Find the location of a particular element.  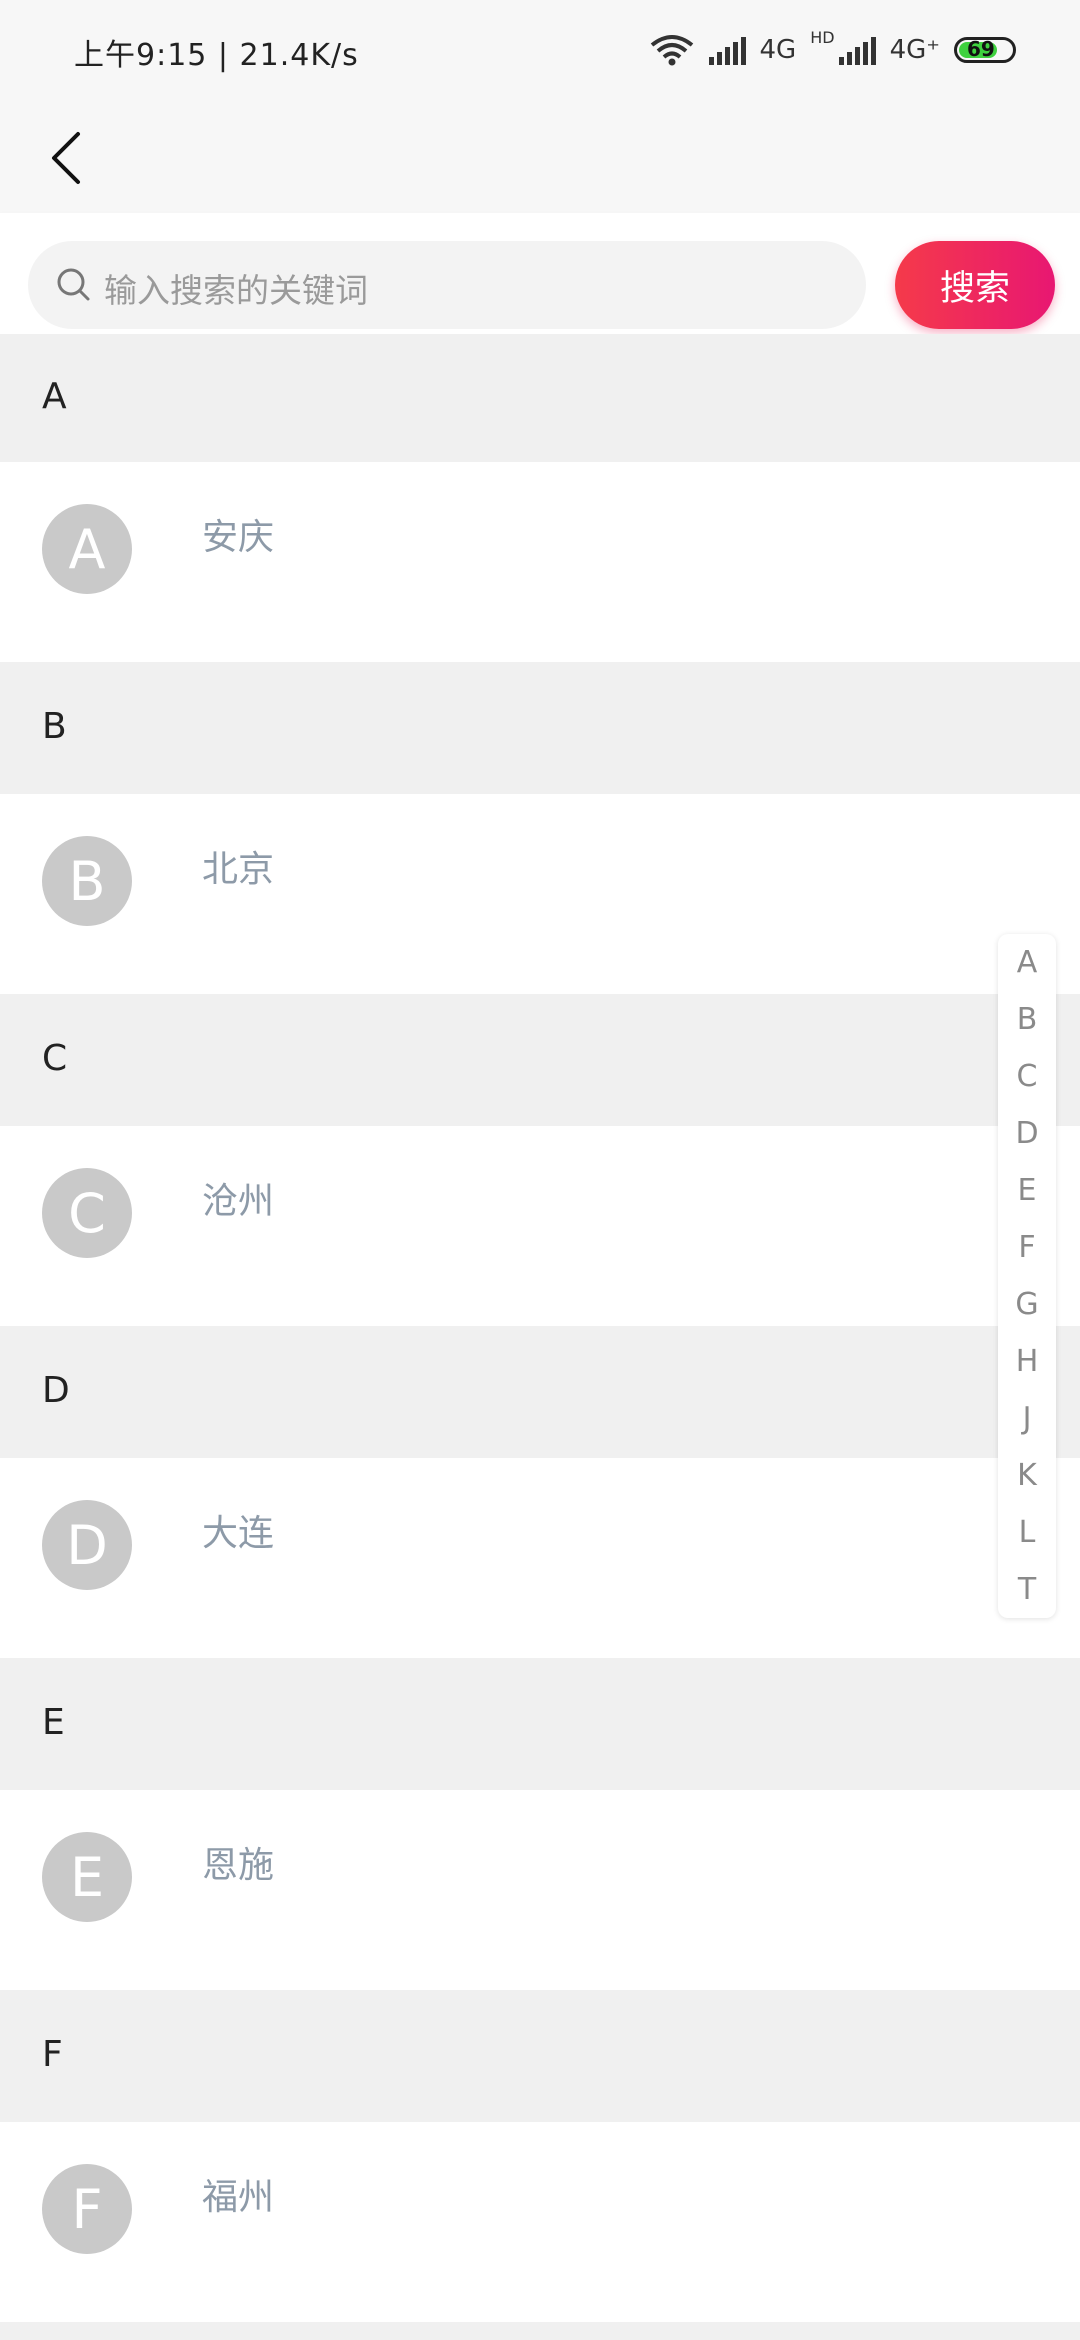

network-label-2: 4G⁺ is located at coordinates (914, 50).